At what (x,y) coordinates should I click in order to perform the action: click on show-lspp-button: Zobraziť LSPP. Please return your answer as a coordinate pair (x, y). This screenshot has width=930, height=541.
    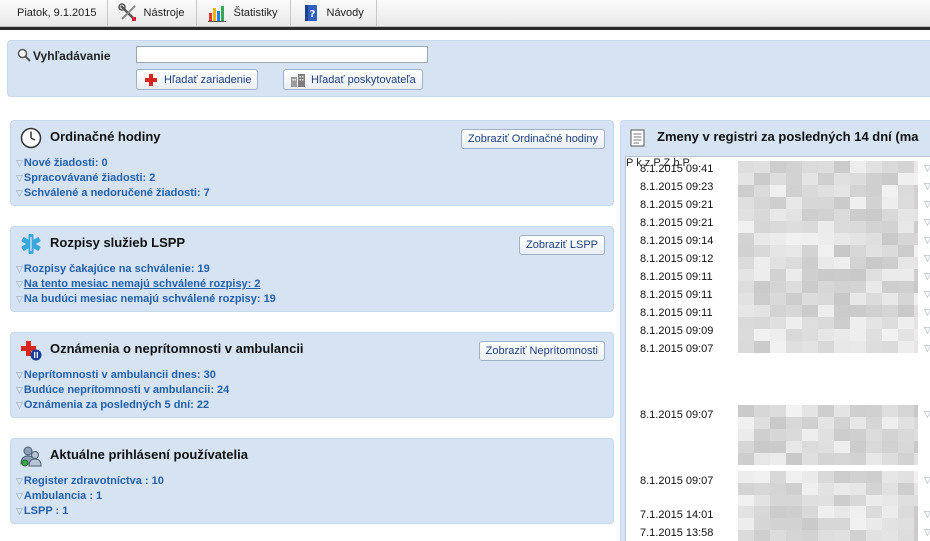
    Looking at the image, I should click on (562, 245).